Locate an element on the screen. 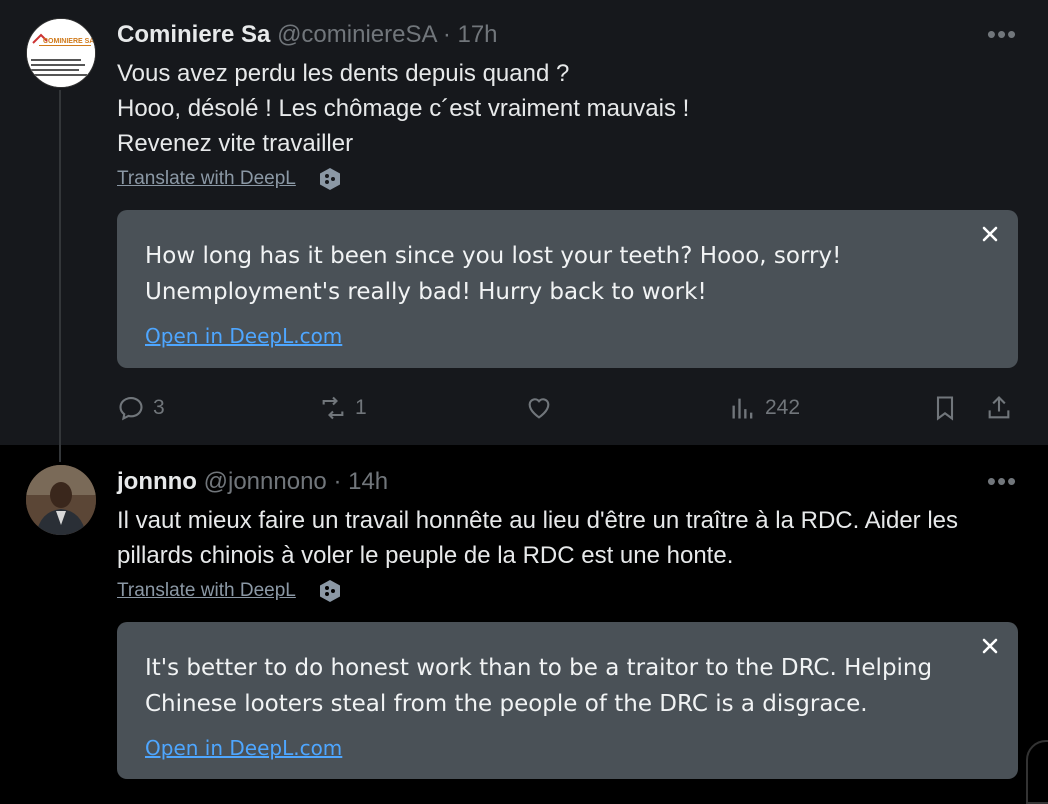  reply-icon is located at coordinates (131, 409).